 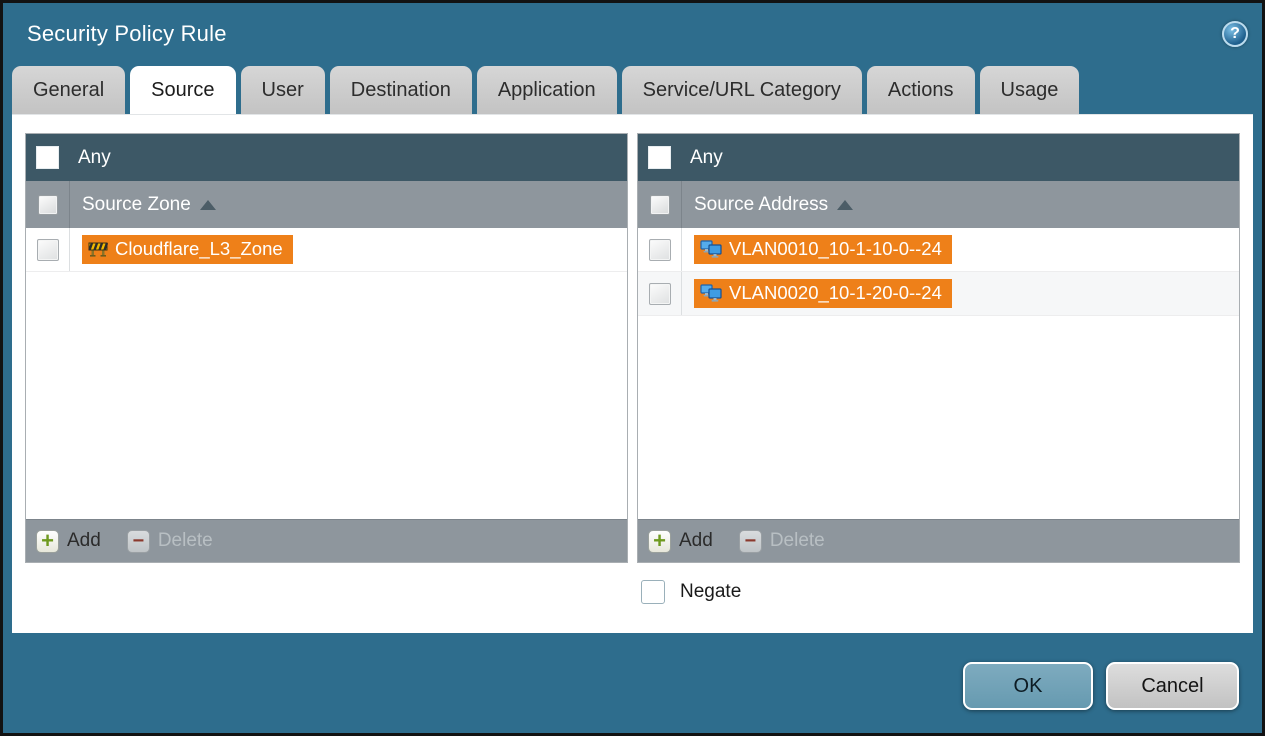 What do you see at coordinates (69, 90) in the screenshot?
I see `tab-general: General` at bounding box center [69, 90].